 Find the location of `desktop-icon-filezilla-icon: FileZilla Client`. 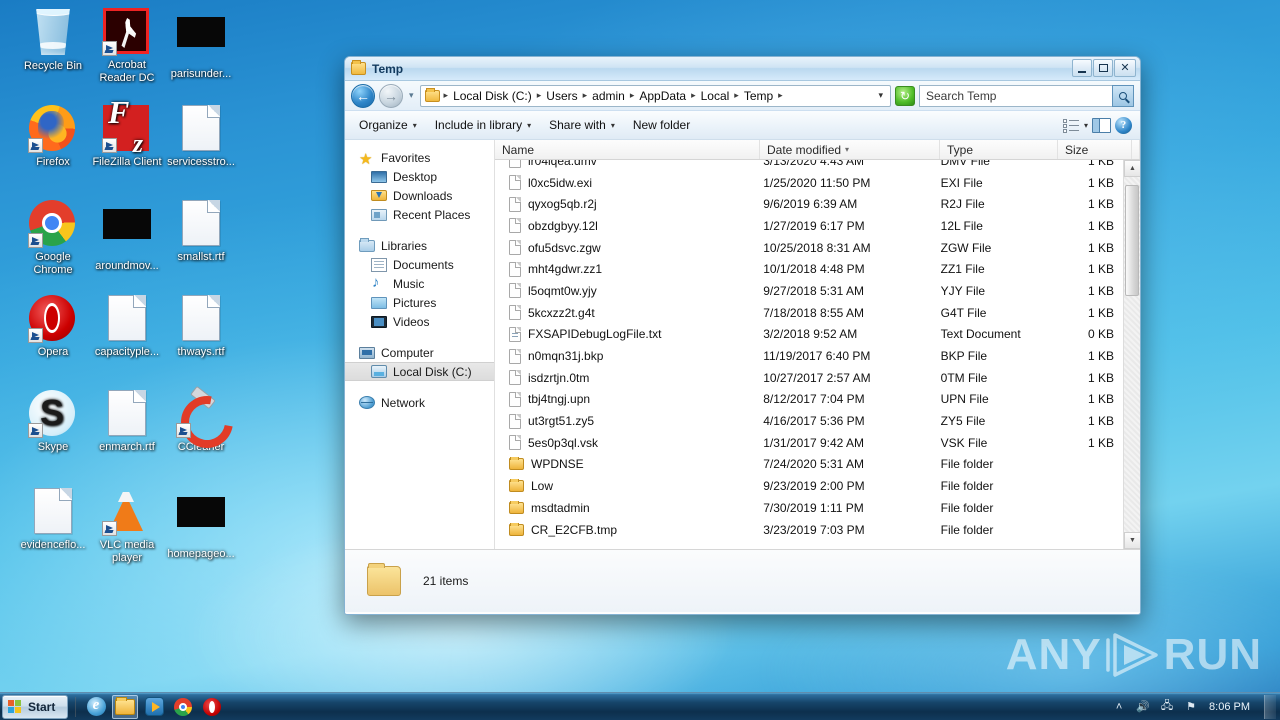

desktop-icon-filezilla-icon: FileZilla Client is located at coordinates (127, 137).